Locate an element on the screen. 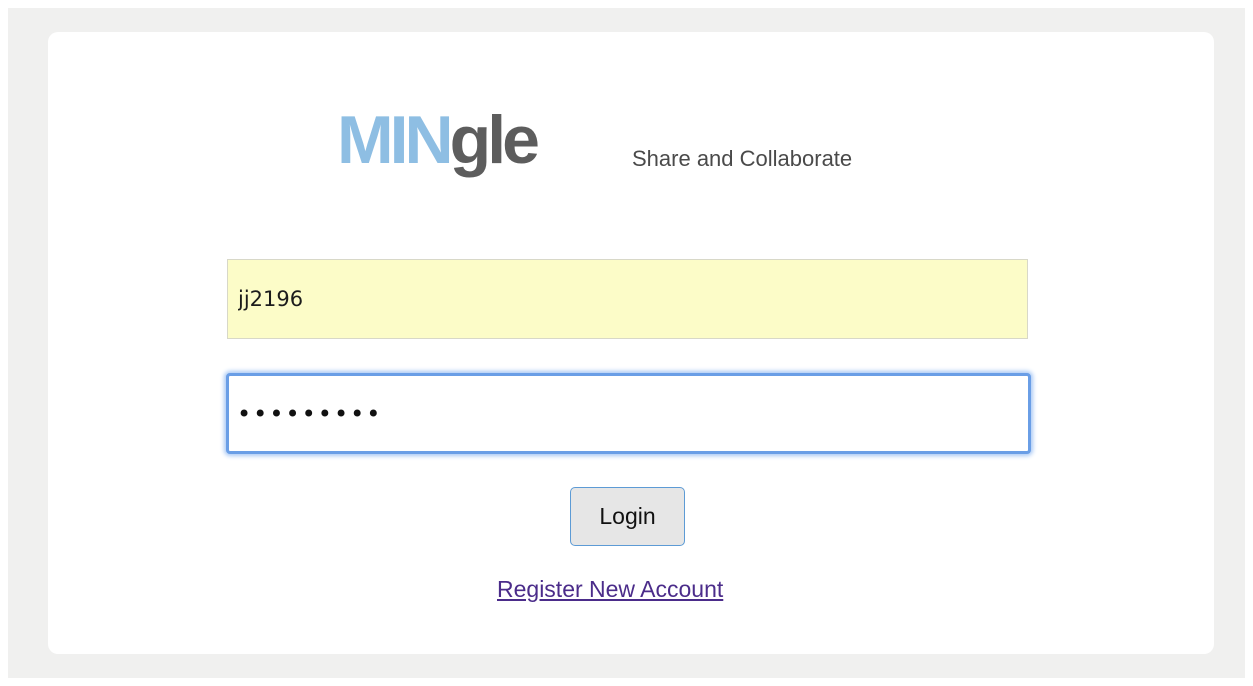 Image resolution: width=1253 pixels, height=686 pixels. tagline: Share and Collaborate is located at coordinates (742, 158).